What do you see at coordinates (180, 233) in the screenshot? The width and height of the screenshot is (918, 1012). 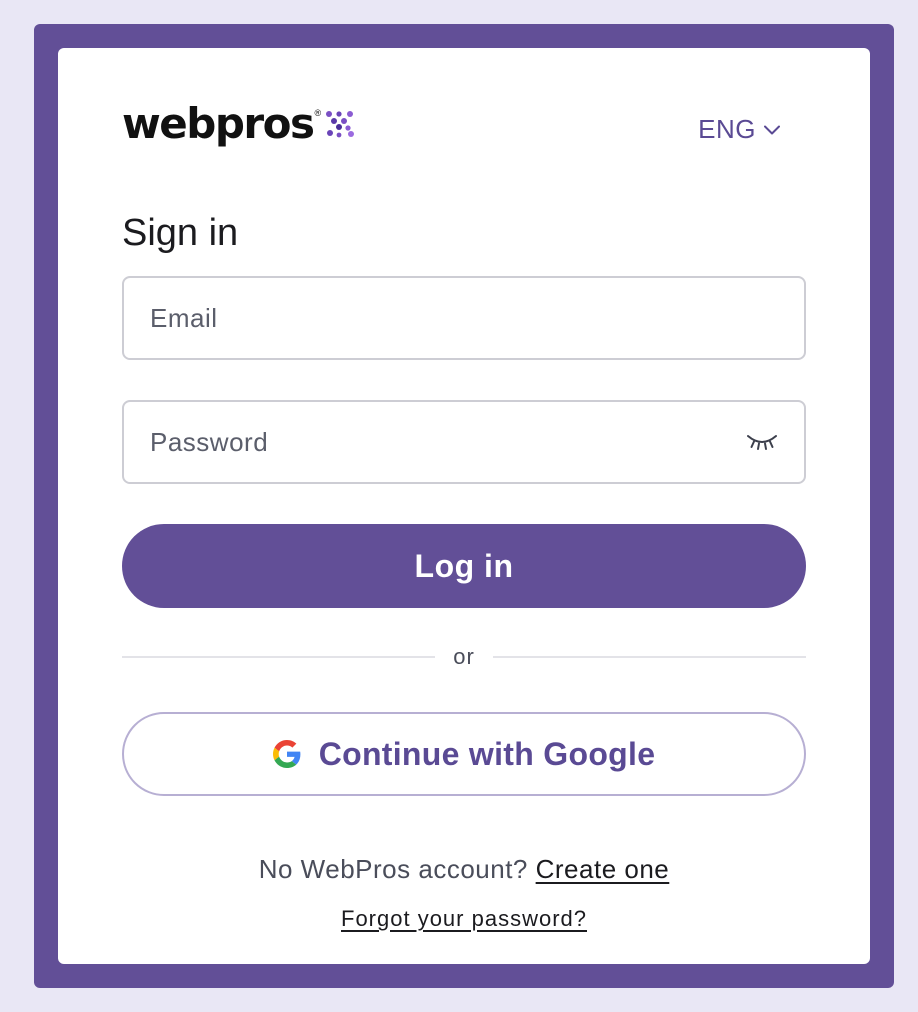 I see `page-title: Sign in` at bounding box center [180, 233].